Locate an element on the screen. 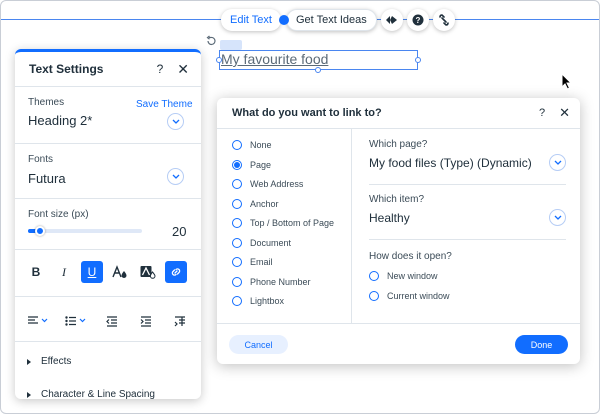 The image size is (600, 414). font-size-slider-handle is located at coordinates (40, 231).